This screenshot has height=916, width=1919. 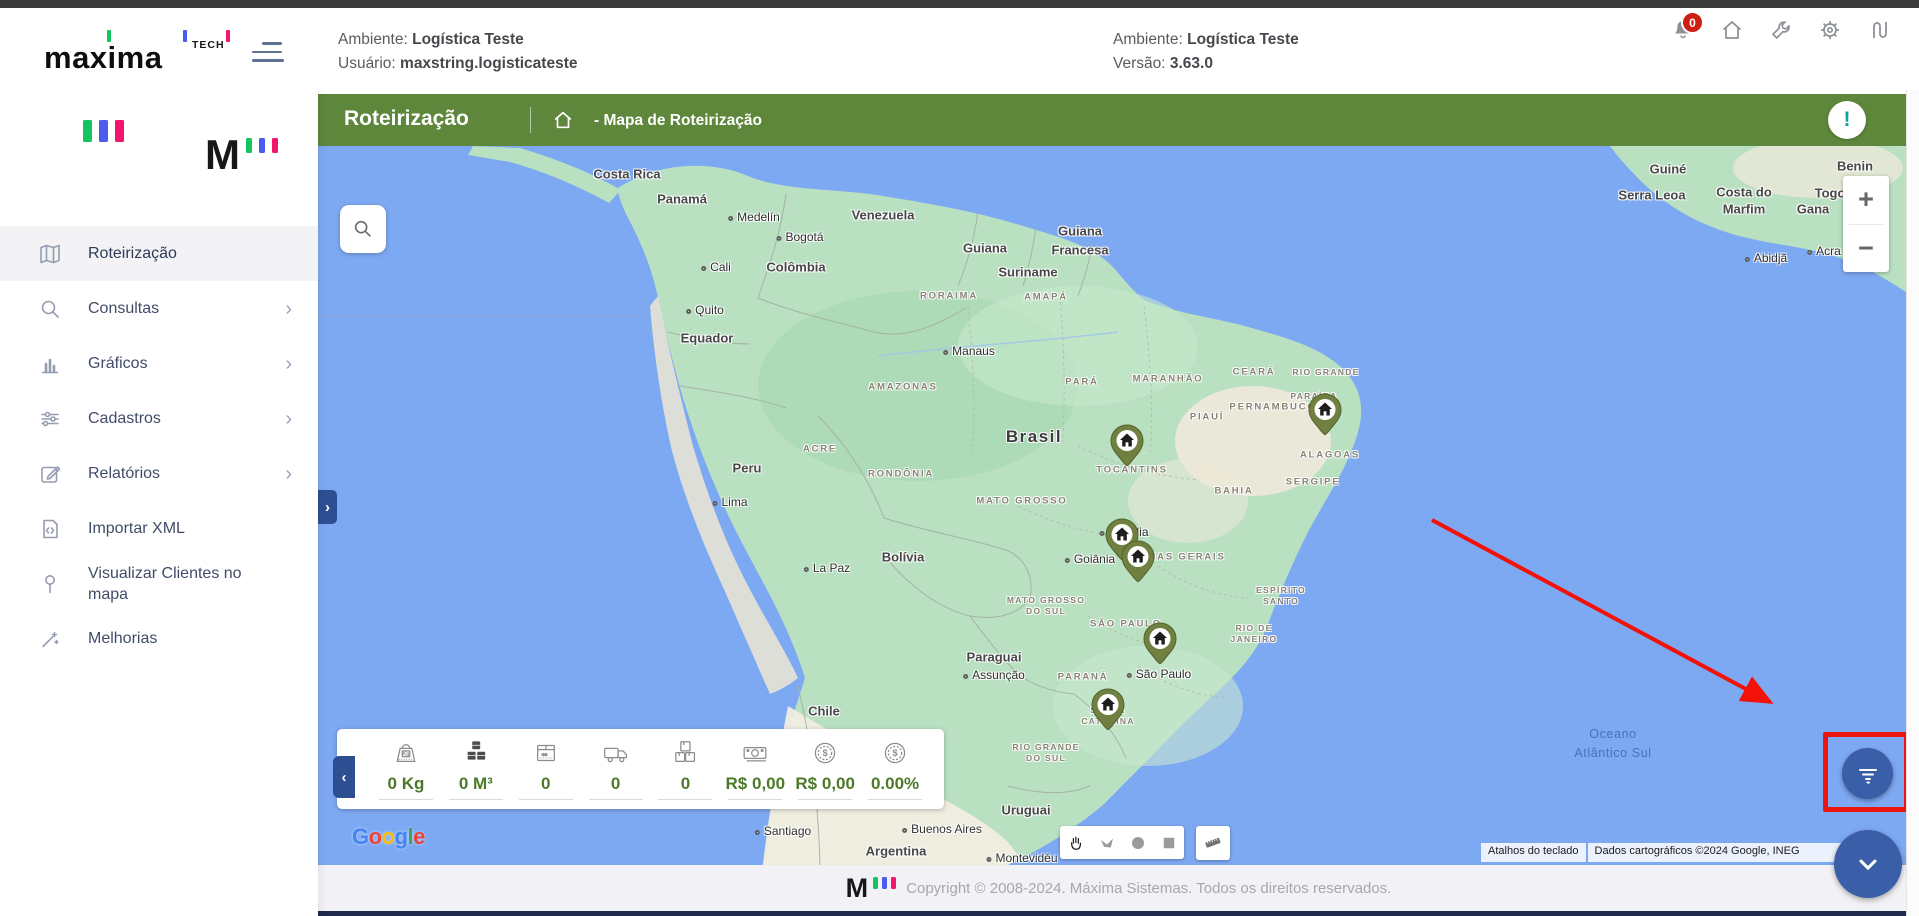 What do you see at coordinates (136, 528) in the screenshot?
I see `sidebar-item-label: Importar XML` at bounding box center [136, 528].